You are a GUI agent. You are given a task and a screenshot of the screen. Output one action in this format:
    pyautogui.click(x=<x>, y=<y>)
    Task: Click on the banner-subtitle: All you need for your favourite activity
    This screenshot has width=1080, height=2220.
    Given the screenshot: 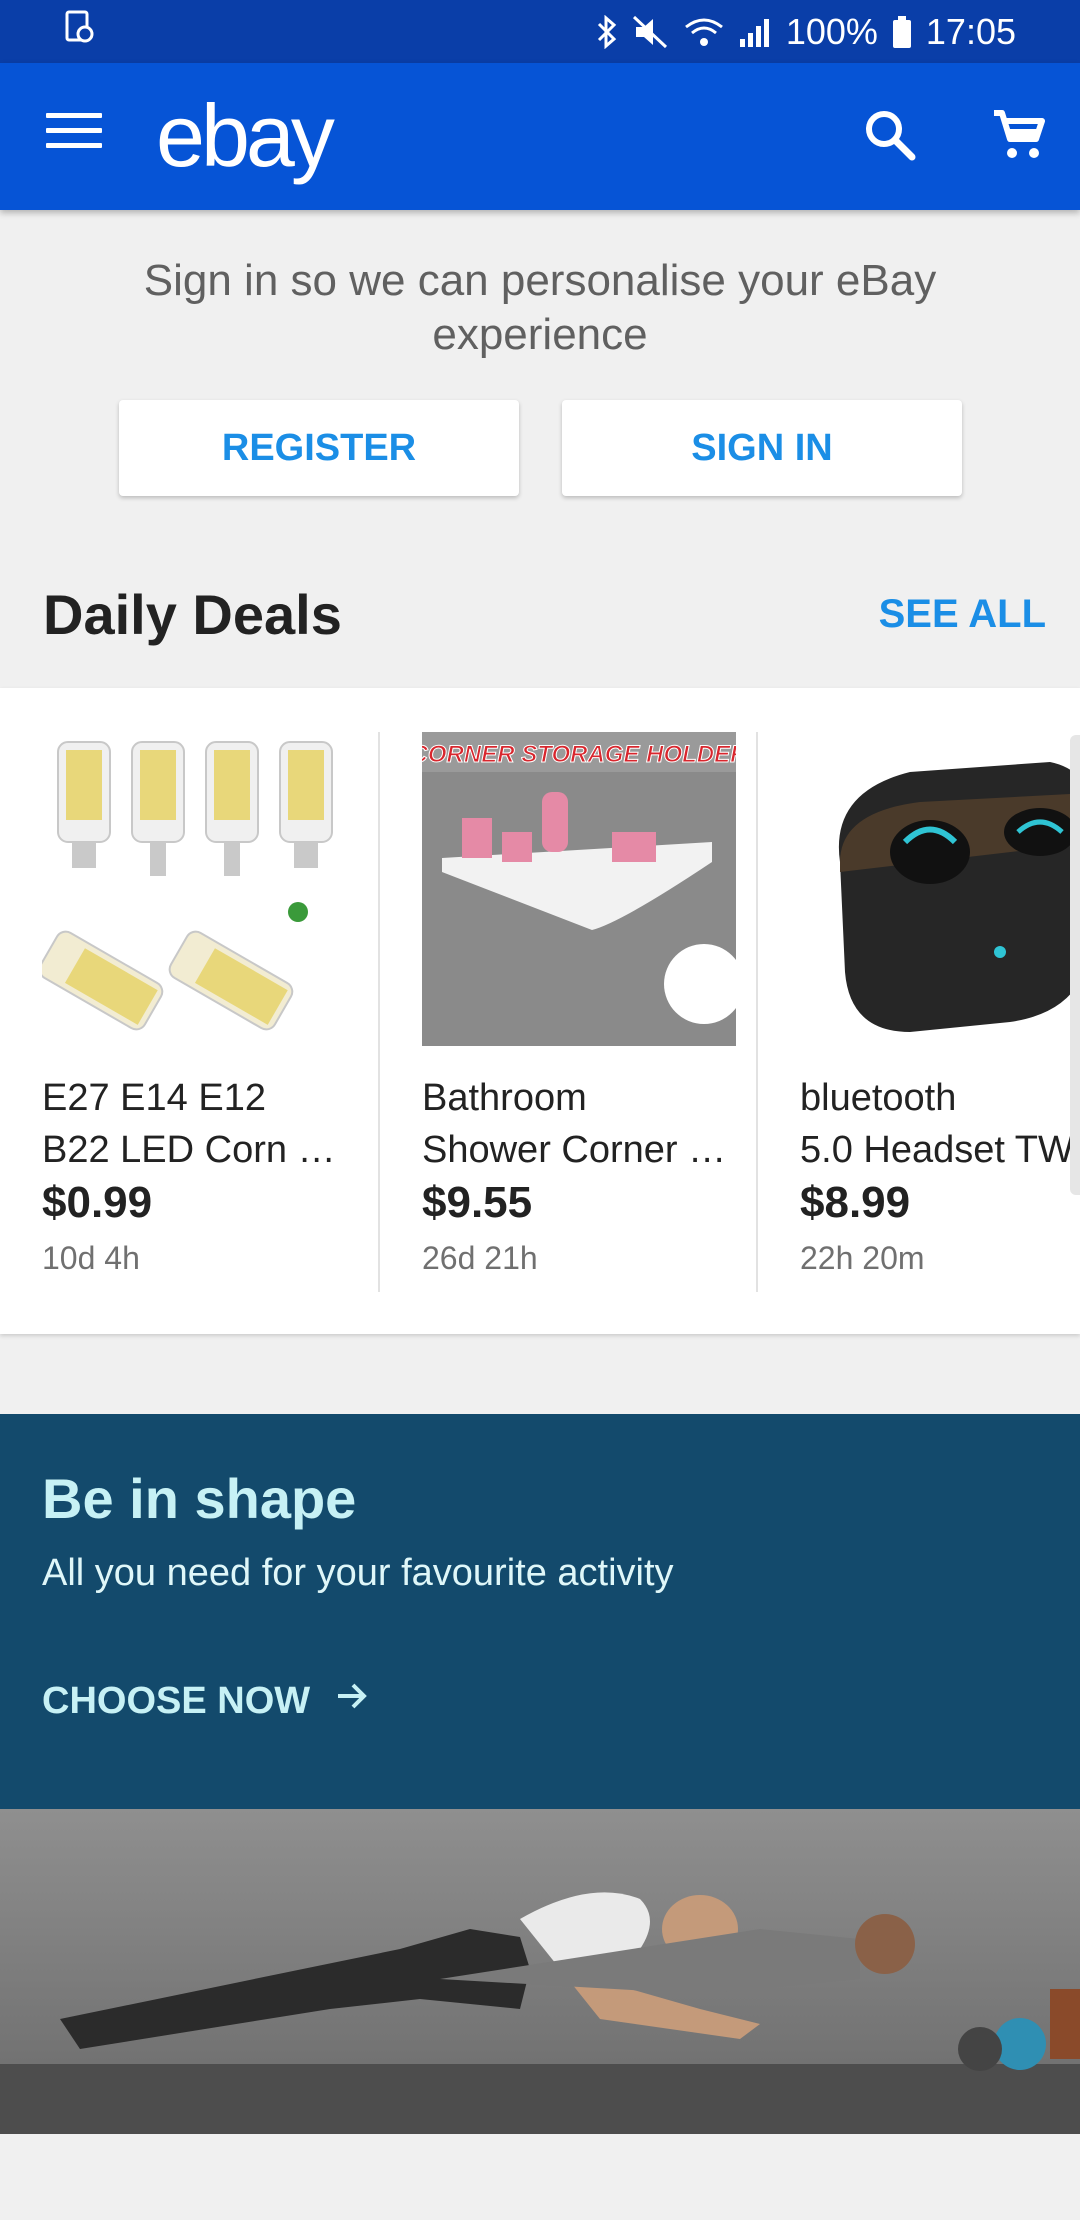 What is the action you would take?
    pyautogui.click(x=358, y=1573)
    